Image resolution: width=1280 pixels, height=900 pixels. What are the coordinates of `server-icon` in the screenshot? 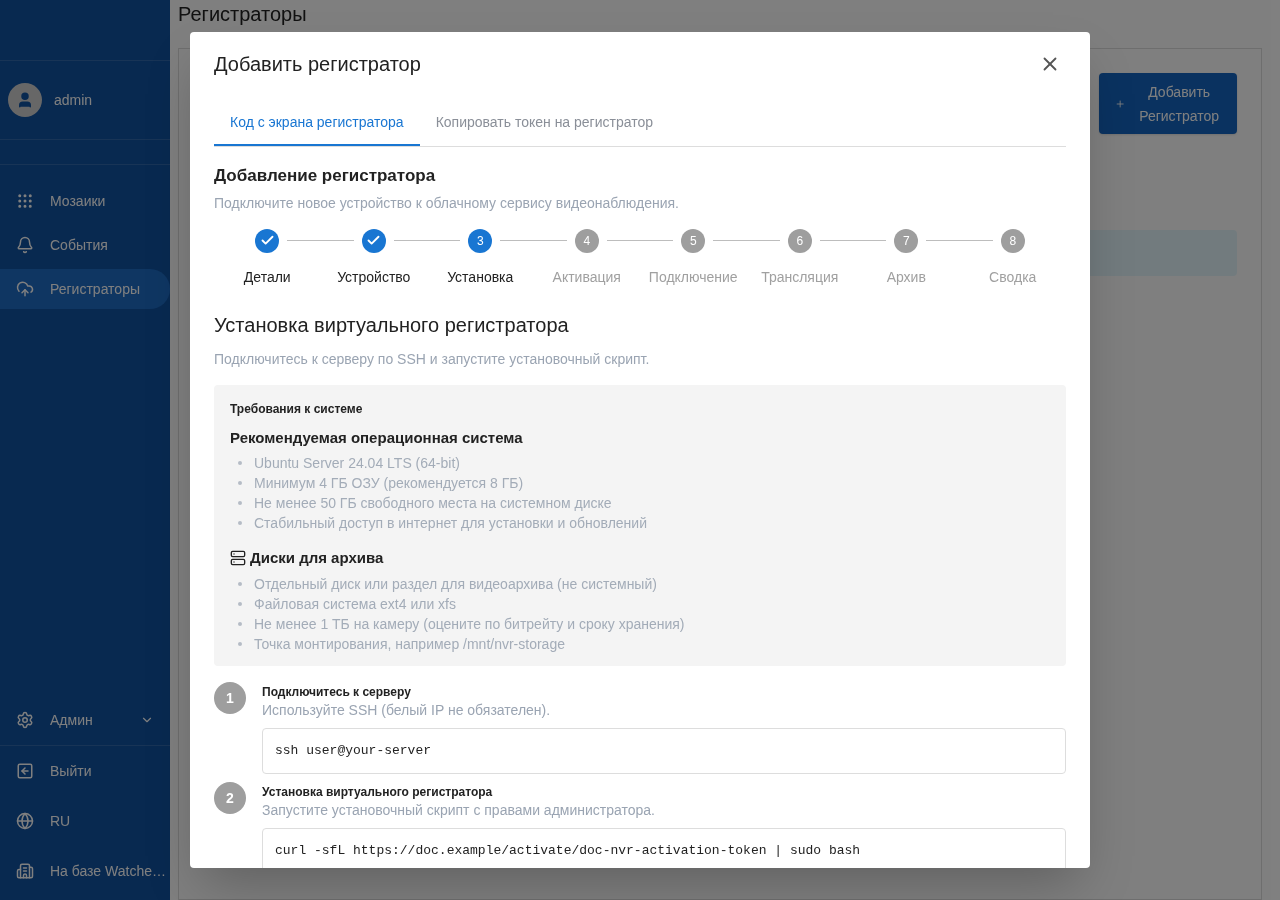 It's located at (238, 558).